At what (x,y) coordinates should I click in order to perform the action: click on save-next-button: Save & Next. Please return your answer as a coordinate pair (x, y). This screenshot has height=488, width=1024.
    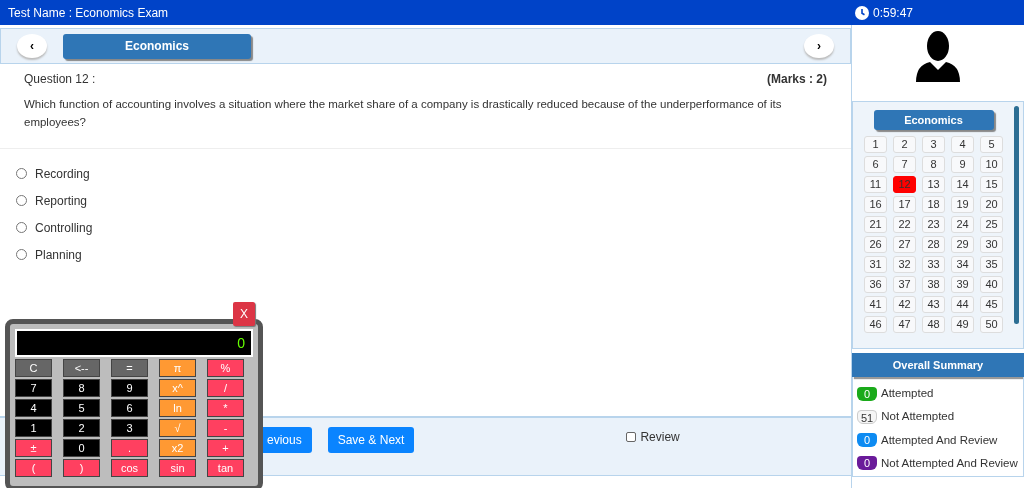
    Looking at the image, I should click on (371, 440).